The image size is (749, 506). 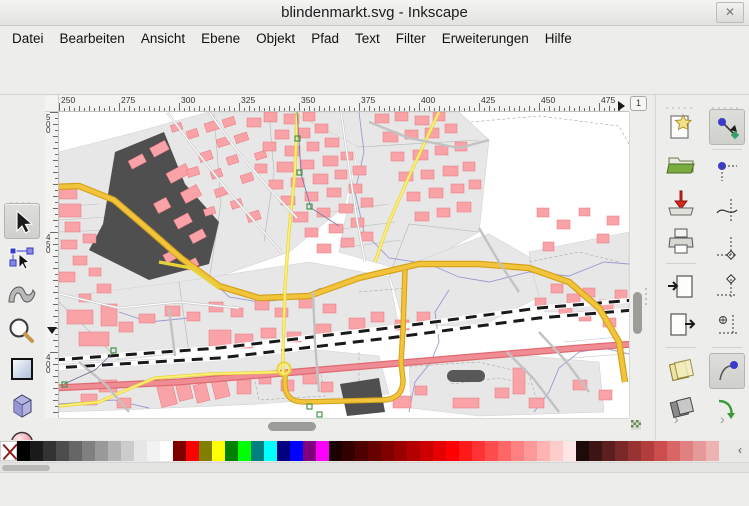 I want to click on snap-node-icon, so click(x=727, y=173).